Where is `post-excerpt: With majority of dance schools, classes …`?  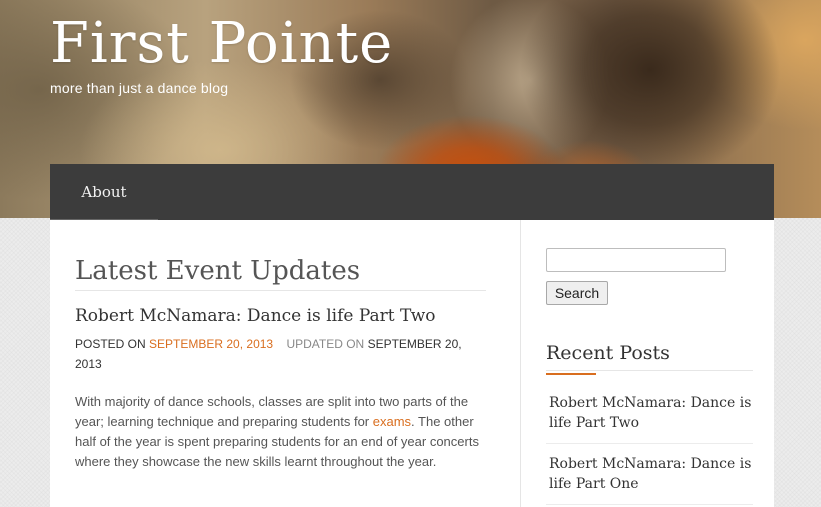
post-excerpt: With majority of dance schools, classes … is located at coordinates (280, 432).